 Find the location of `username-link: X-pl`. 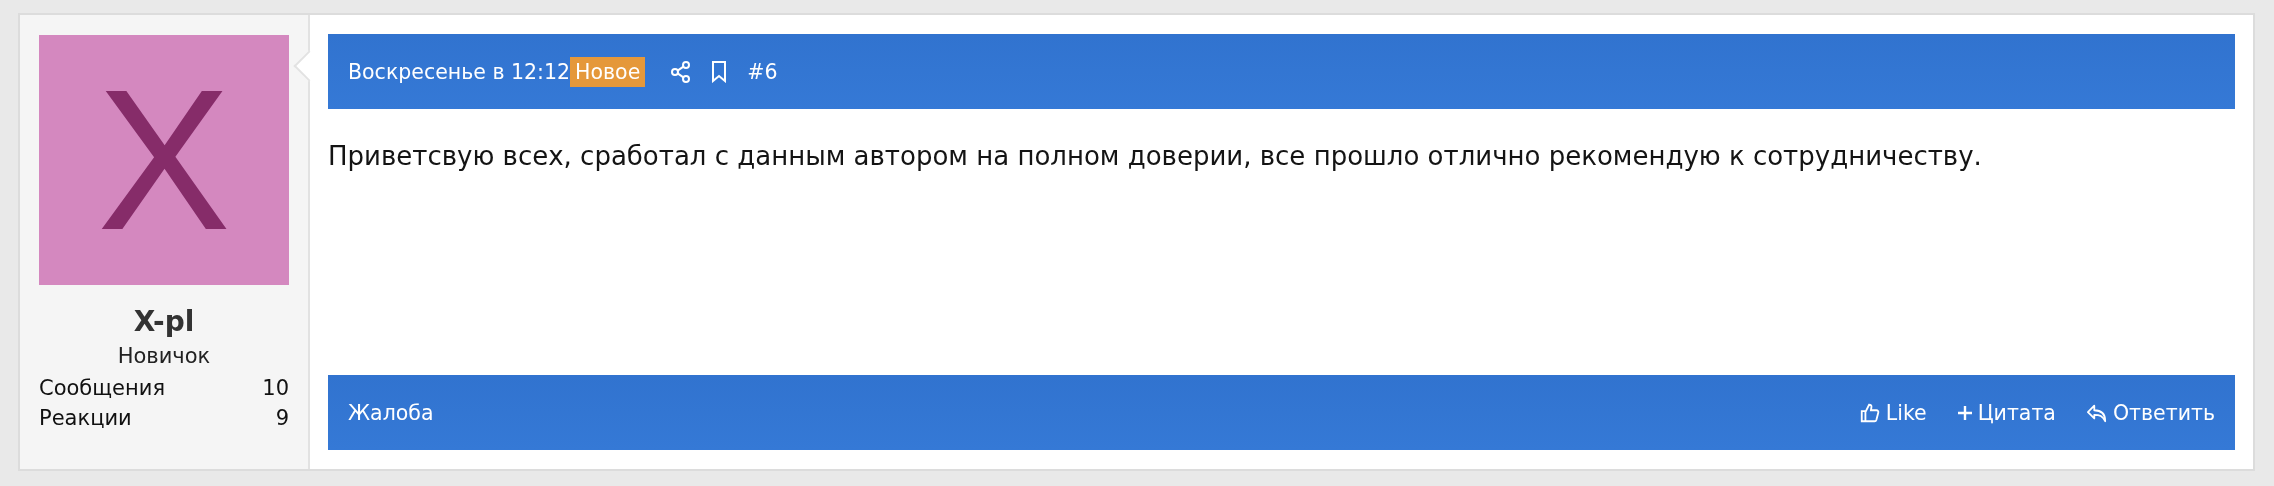

username-link: X-pl is located at coordinates (164, 321).